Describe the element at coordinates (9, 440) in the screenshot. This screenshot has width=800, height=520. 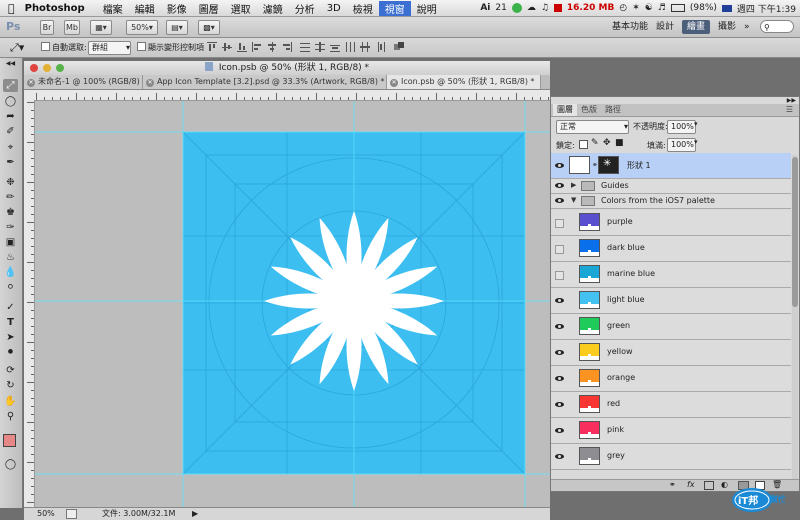
I see `foreground-color-swatch` at that location.